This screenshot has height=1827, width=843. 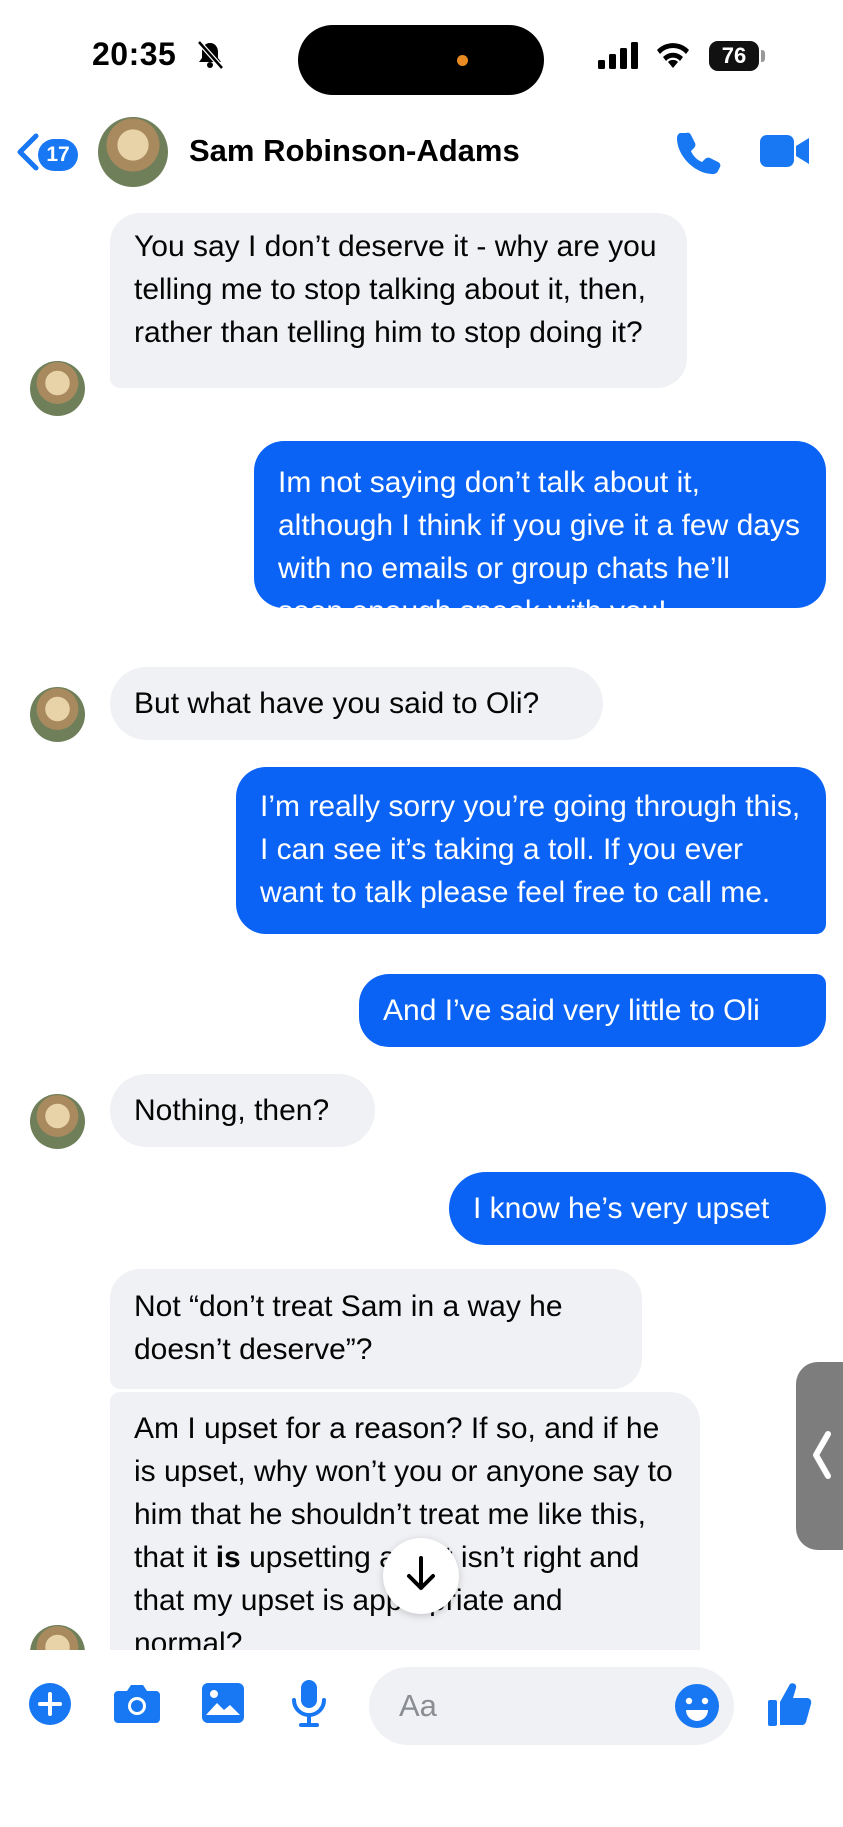 What do you see at coordinates (356, 703) in the screenshot?
I see `message-bubble-incoming: But what have you said to Oli?` at bounding box center [356, 703].